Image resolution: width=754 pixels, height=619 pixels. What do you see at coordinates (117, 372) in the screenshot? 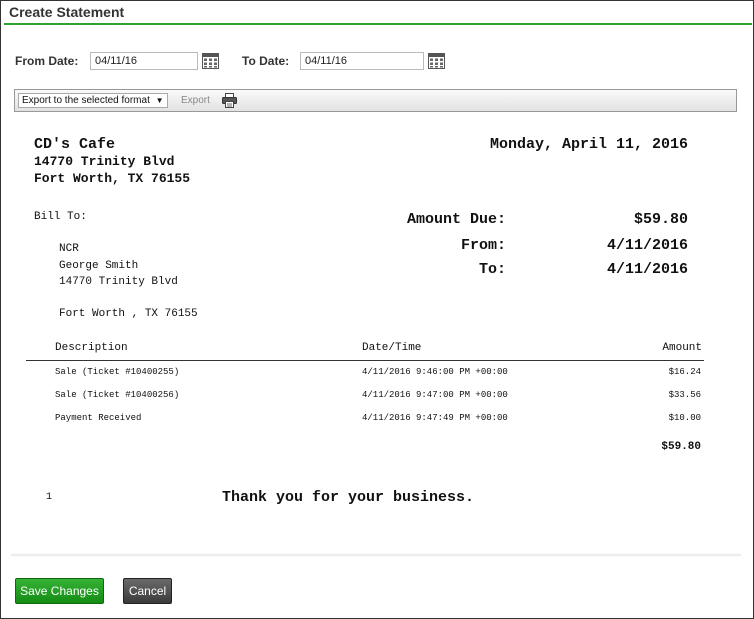
I see `row-description: Sale (Ticket #10400255)` at bounding box center [117, 372].